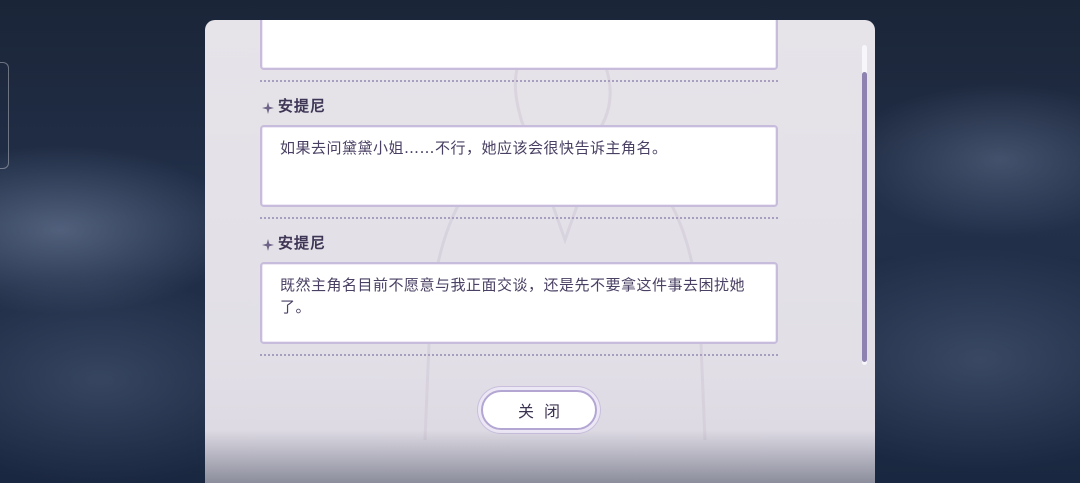  I want to click on log-entry-text: 如果去问黛黛小姐……不行，她应该会很快告诉主角名。, so click(474, 148).